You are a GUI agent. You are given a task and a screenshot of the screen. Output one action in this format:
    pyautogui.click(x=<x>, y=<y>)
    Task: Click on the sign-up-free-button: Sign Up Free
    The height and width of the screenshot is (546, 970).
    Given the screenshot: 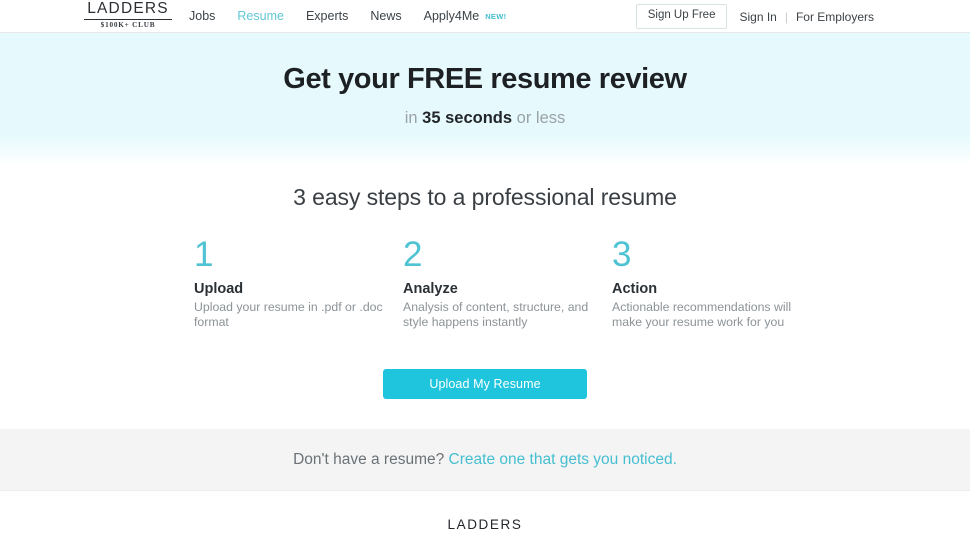 What is the action you would take?
    pyautogui.click(x=681, y=16)
    